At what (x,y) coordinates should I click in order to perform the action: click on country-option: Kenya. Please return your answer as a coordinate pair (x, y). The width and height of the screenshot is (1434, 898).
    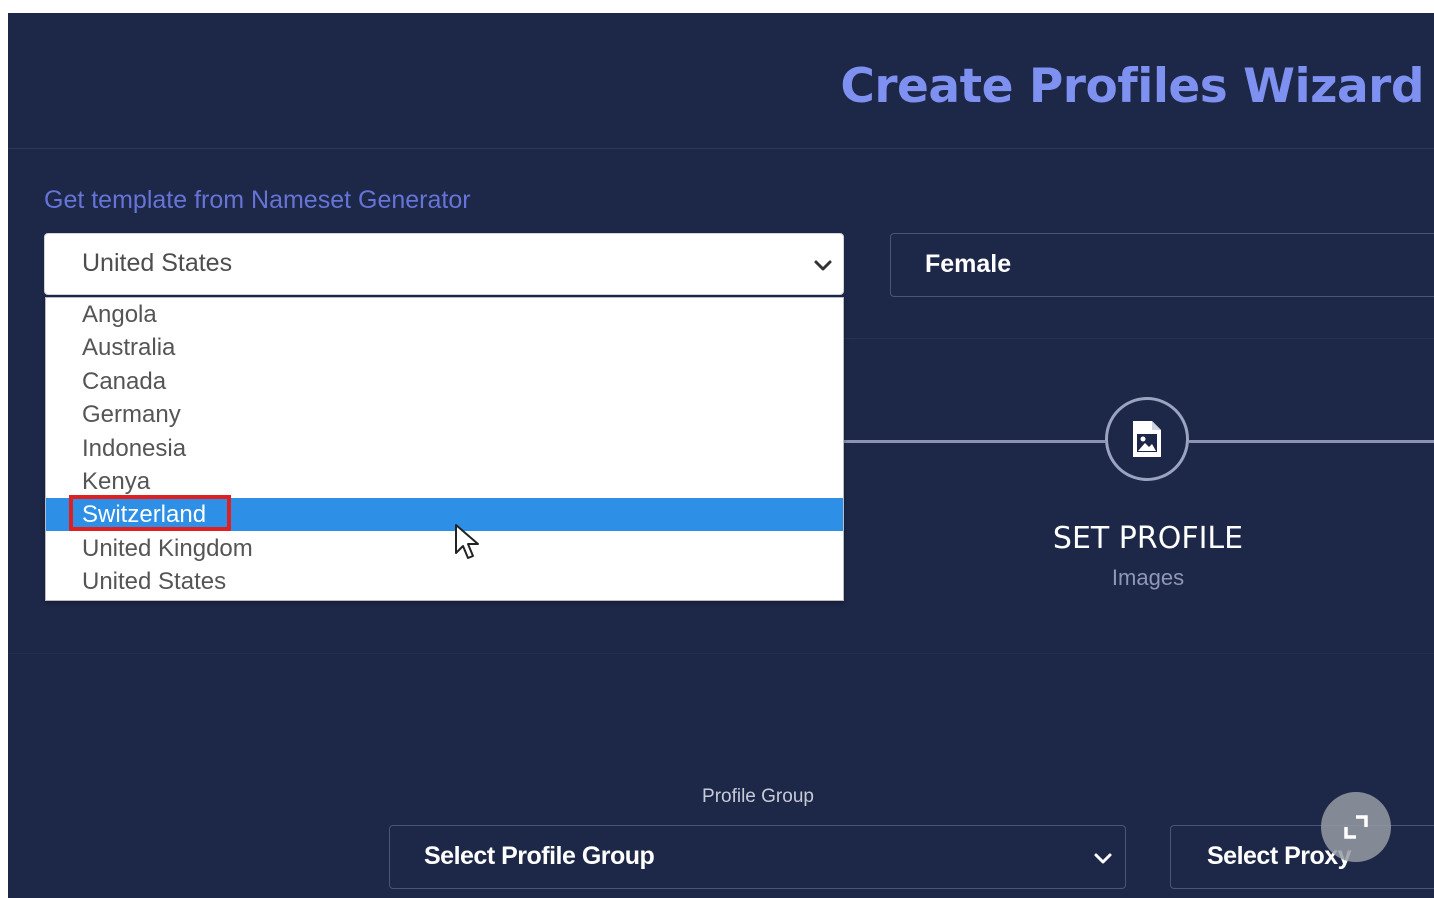
    Looking at the image, I should click on (444, 481).